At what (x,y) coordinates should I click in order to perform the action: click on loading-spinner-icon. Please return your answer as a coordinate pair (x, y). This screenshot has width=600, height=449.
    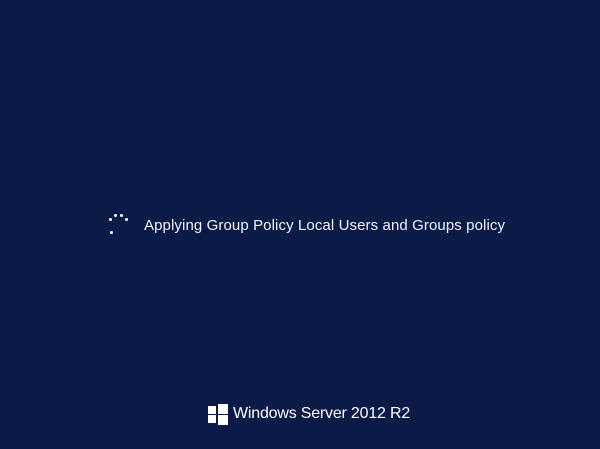
    Looking at the image, I should click on (118, 225).